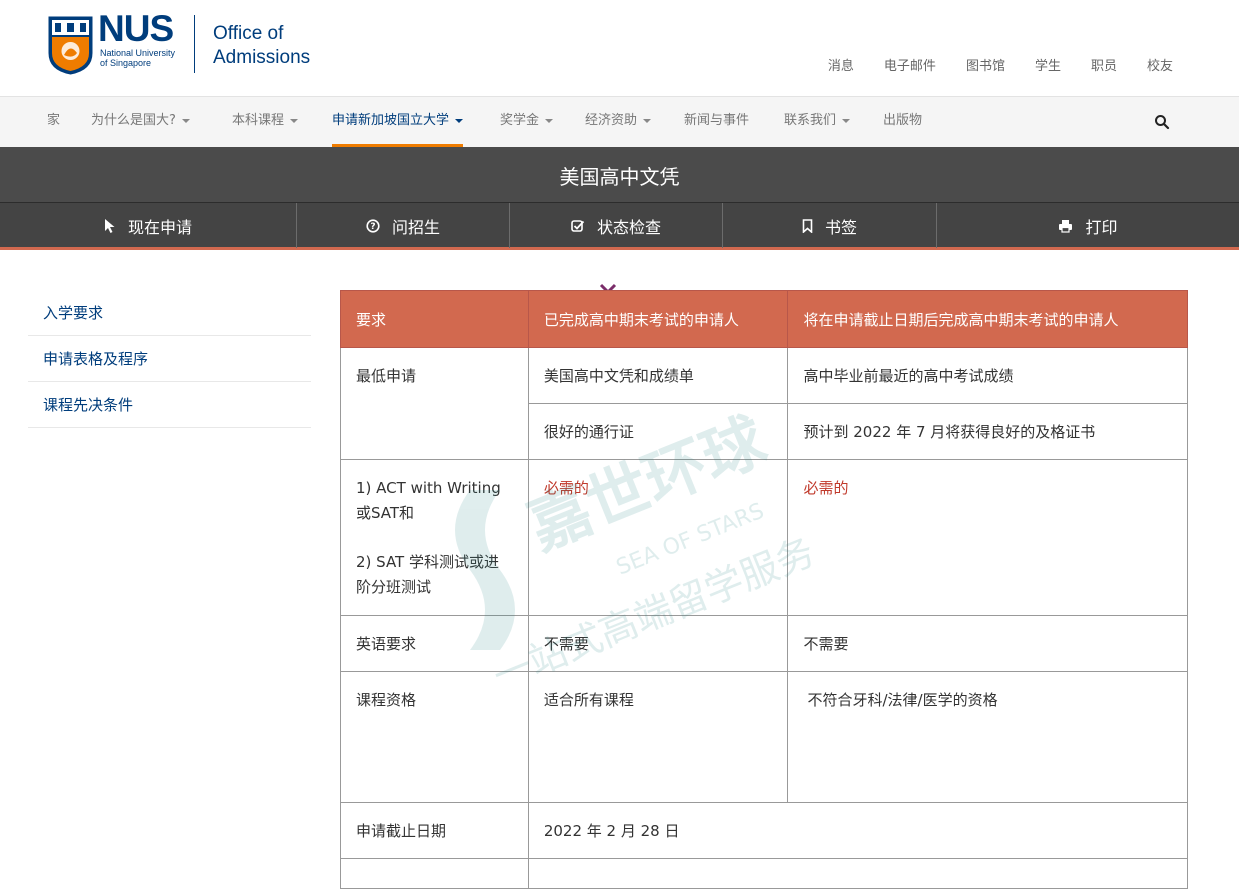  What do you see at coordinates (133, 120) in the screenshot?
I see `nav-item-label: 为什么是国大?` at bounding box center [133, 120].